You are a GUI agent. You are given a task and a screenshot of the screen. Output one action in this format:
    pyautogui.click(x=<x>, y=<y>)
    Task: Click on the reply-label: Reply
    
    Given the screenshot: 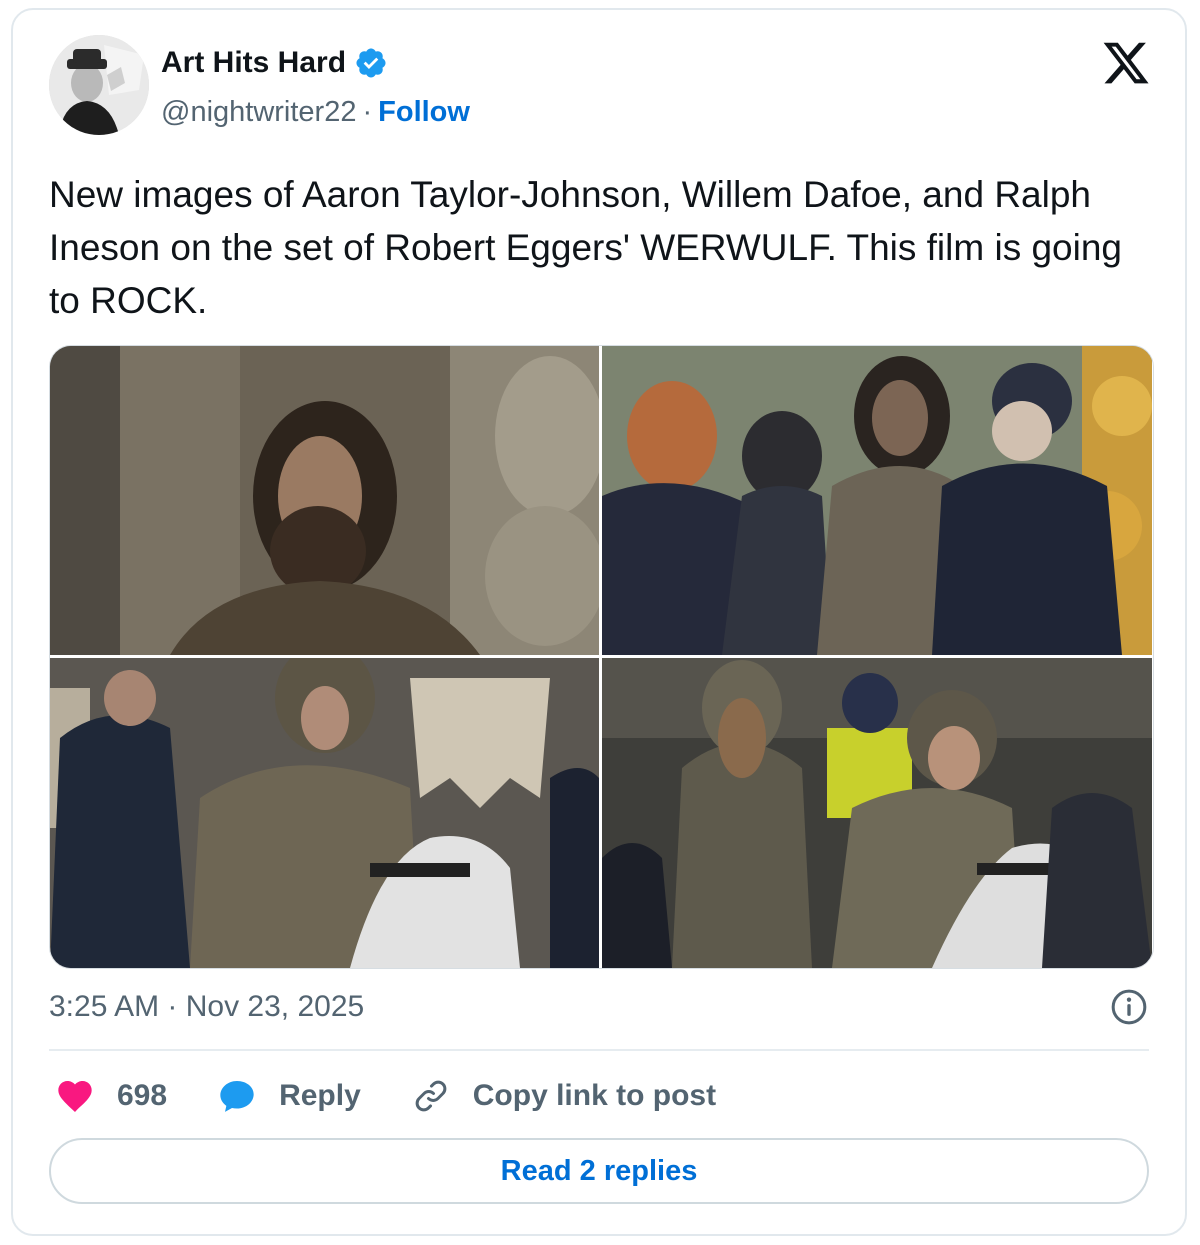 What is the action you would take?
    pyautogui.click(x=320, y=1095)
    